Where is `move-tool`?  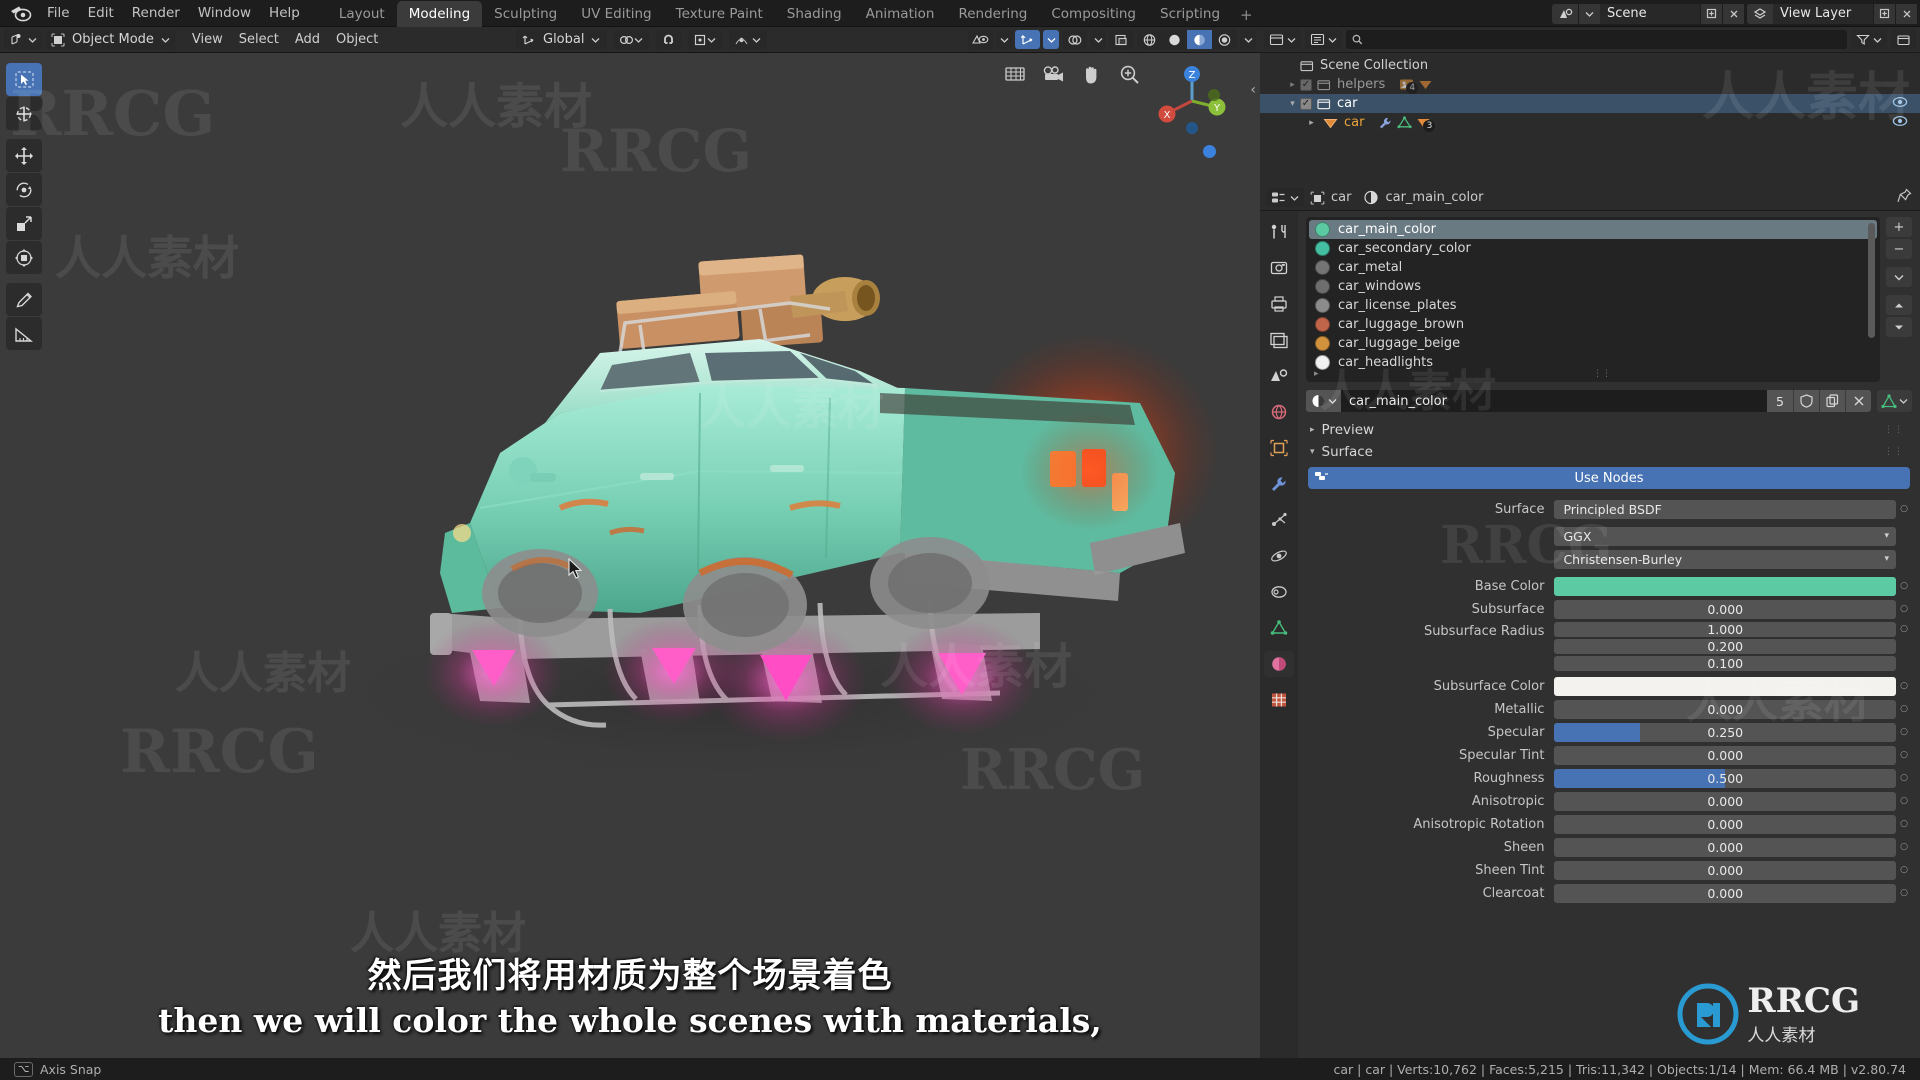 move-tool is located at coordinates (24, 155).